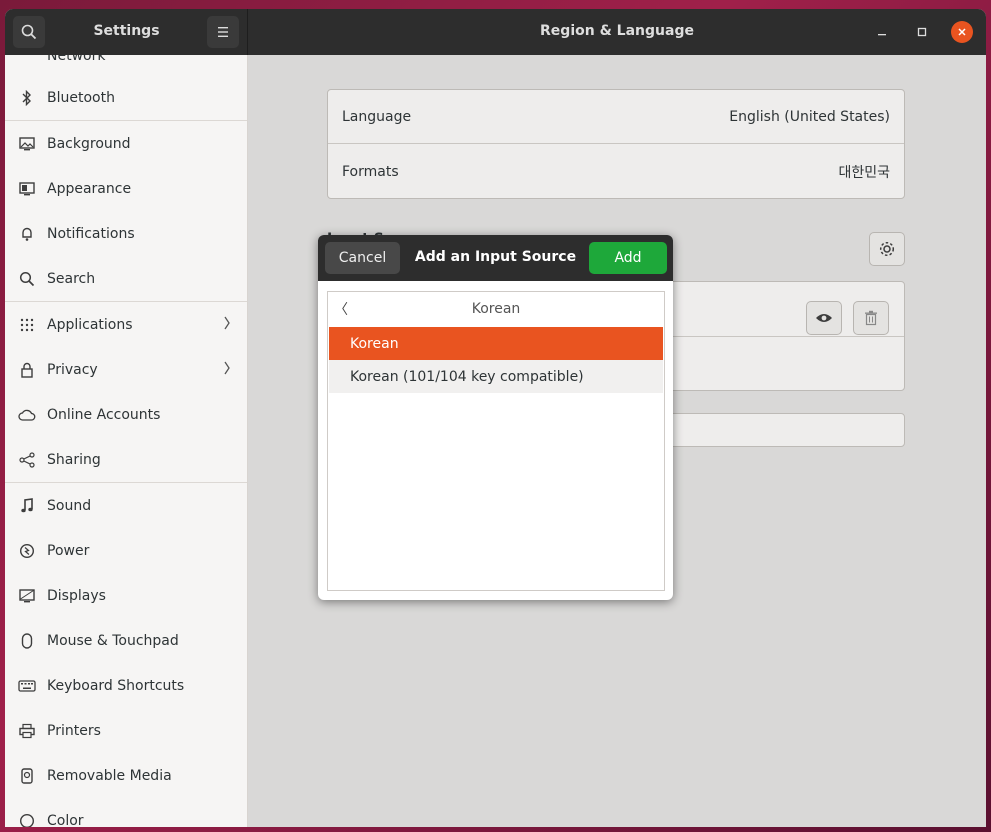 The image size is (991, 832). I want to click on share-icon, so click(27, 460).